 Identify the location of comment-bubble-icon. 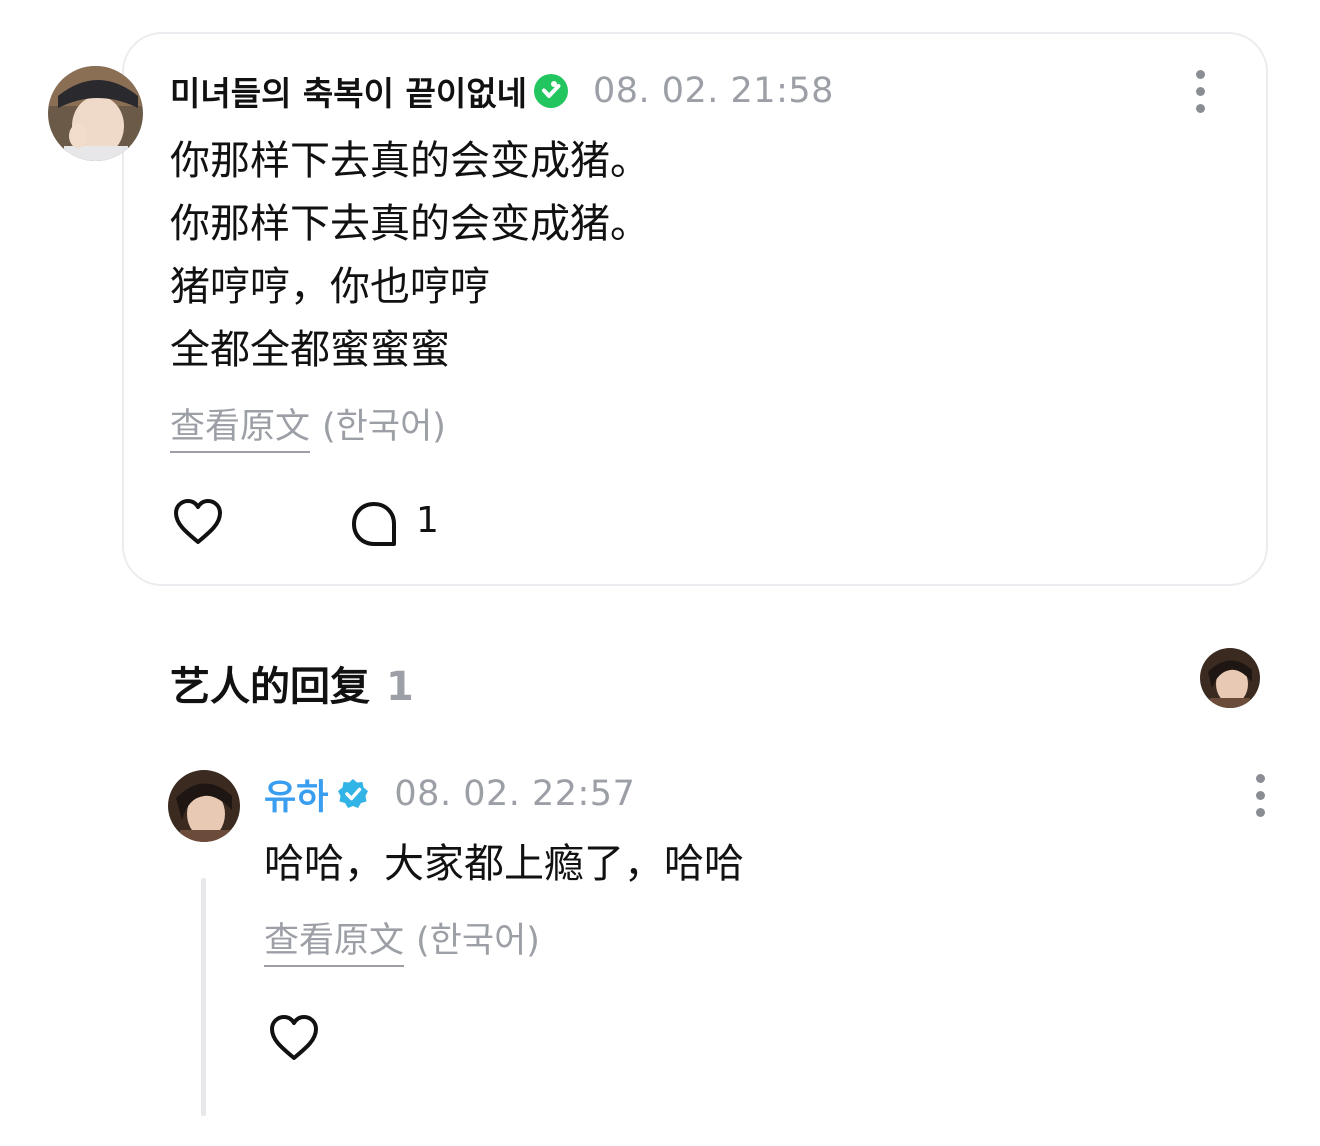
(375, 524).